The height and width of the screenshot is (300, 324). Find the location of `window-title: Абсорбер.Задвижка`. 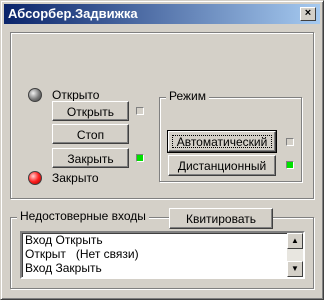

window-title: Абсорбер.Задвижка is located at coordinates (73, 13).